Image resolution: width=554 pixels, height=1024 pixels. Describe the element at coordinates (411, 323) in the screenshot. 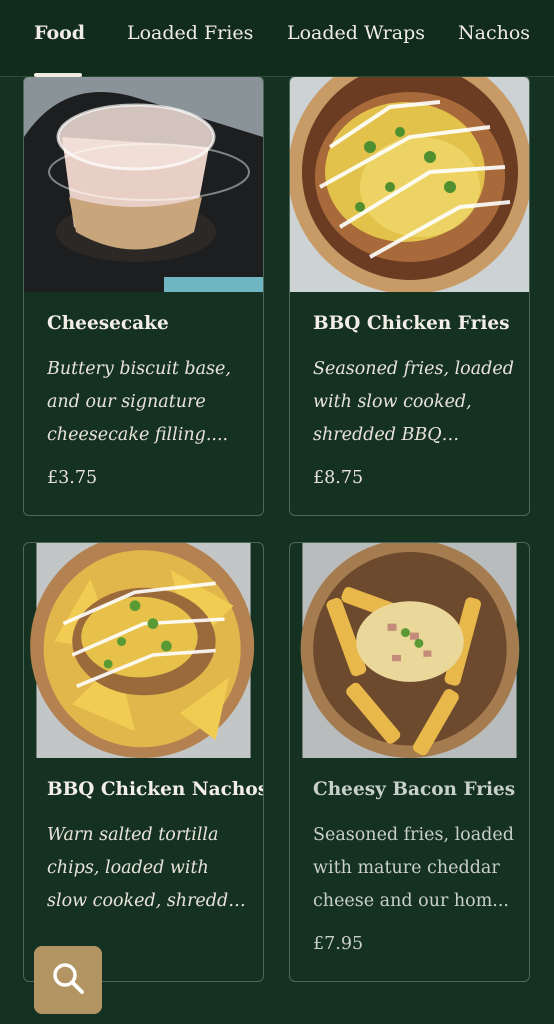

I see `item-name: BBQ Chicken Fries` at that location.